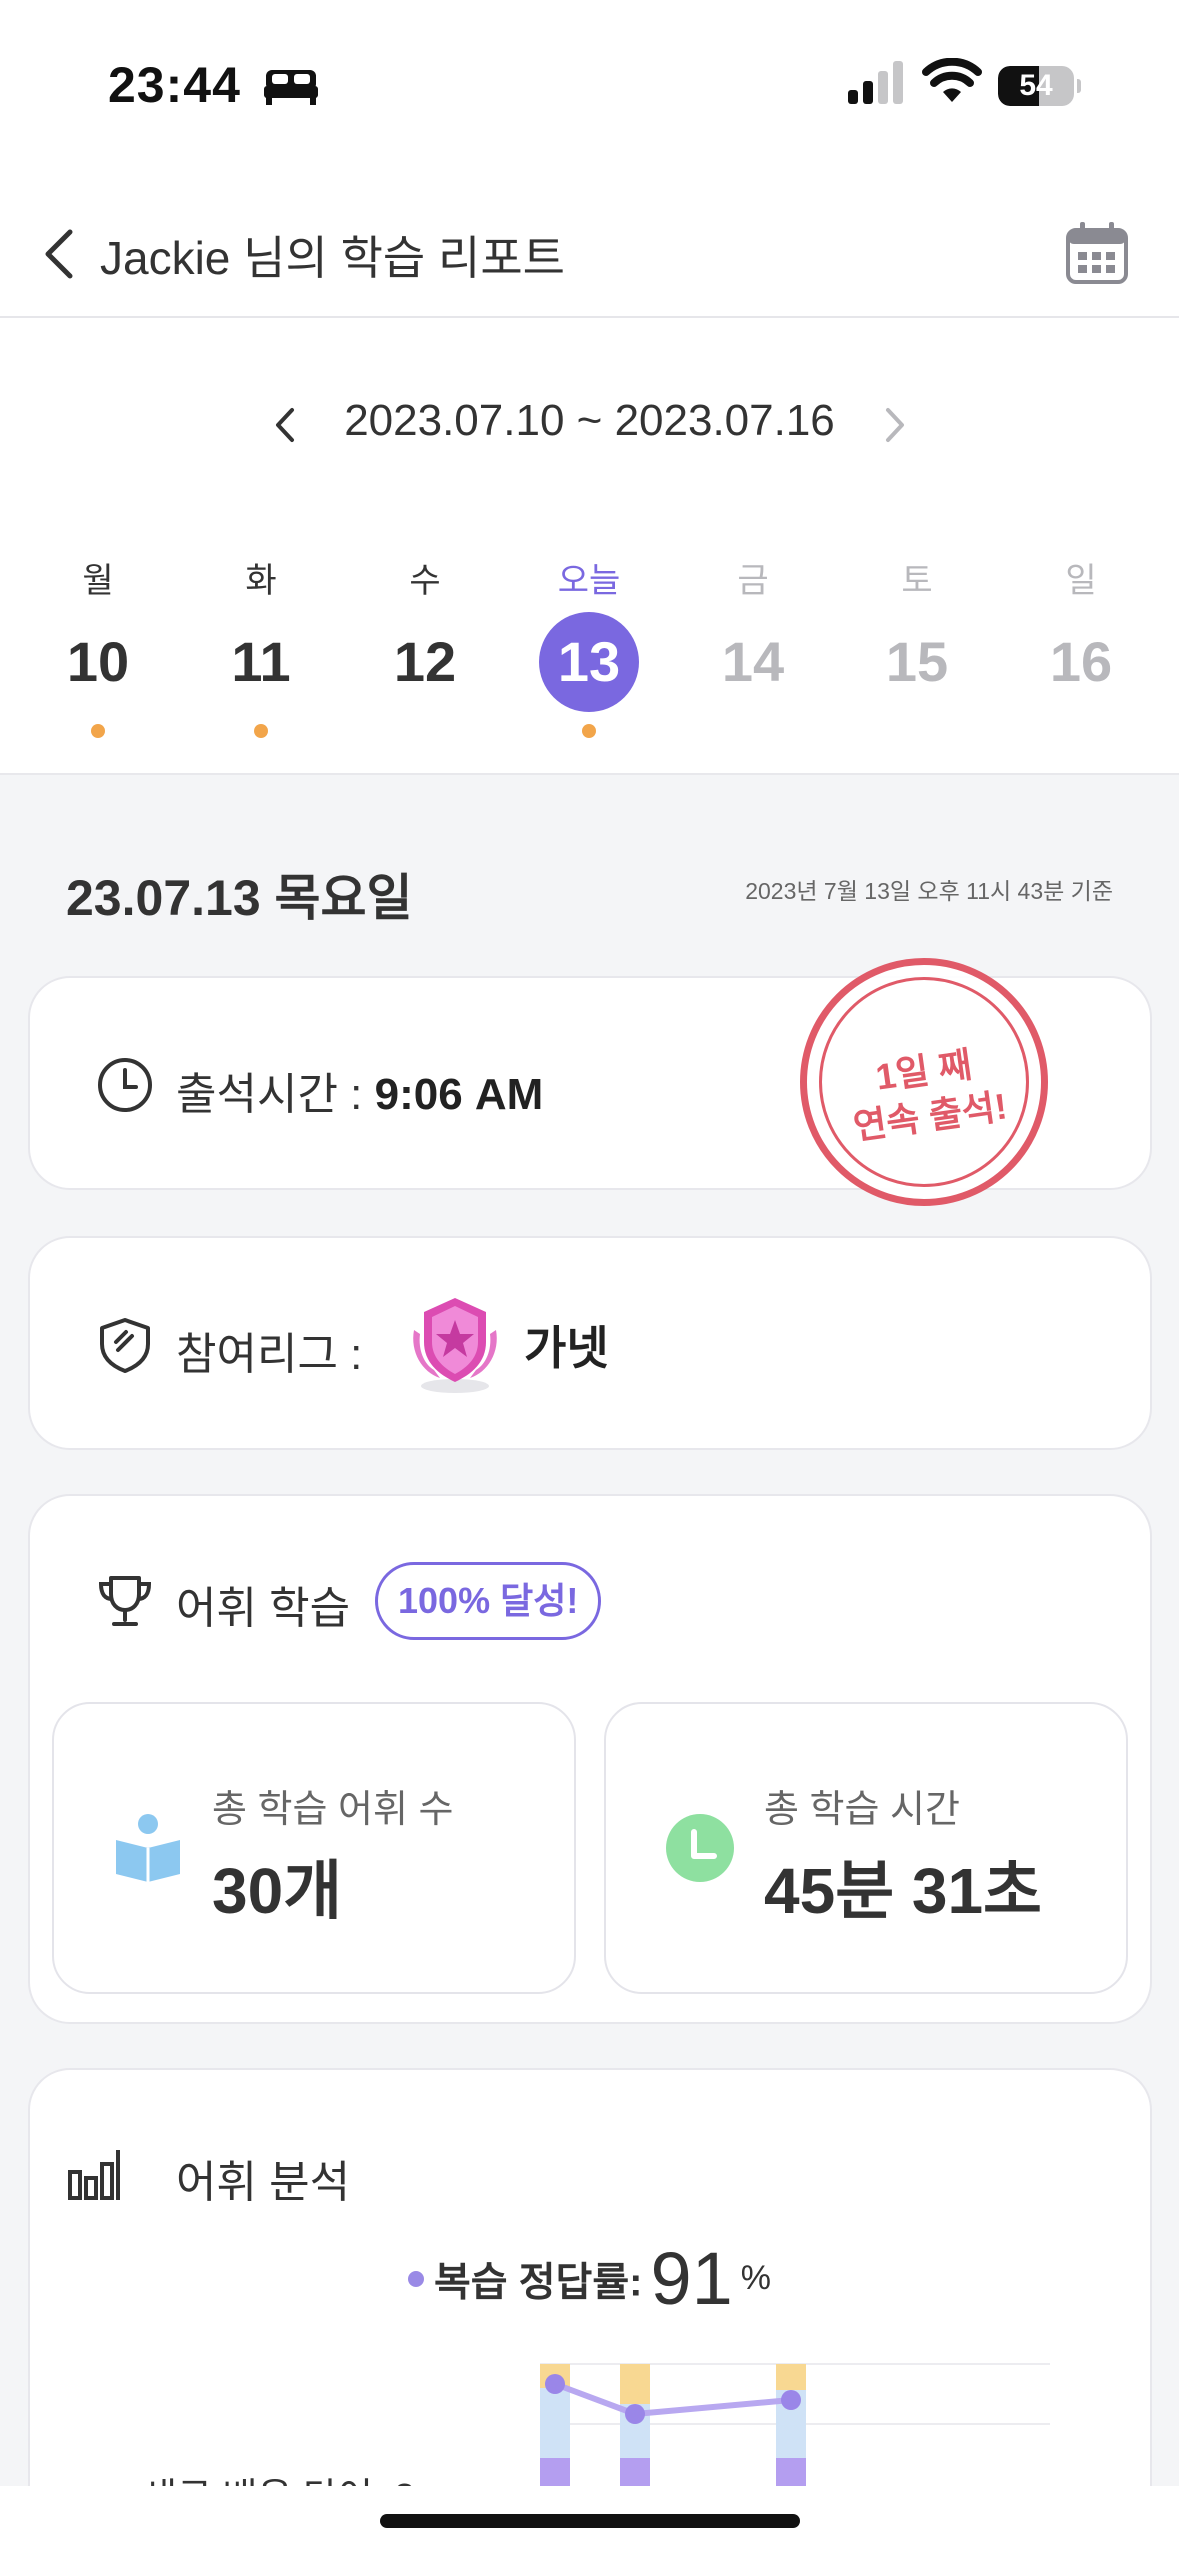  I want to click on day-1: 화 11, so click(261, 651).